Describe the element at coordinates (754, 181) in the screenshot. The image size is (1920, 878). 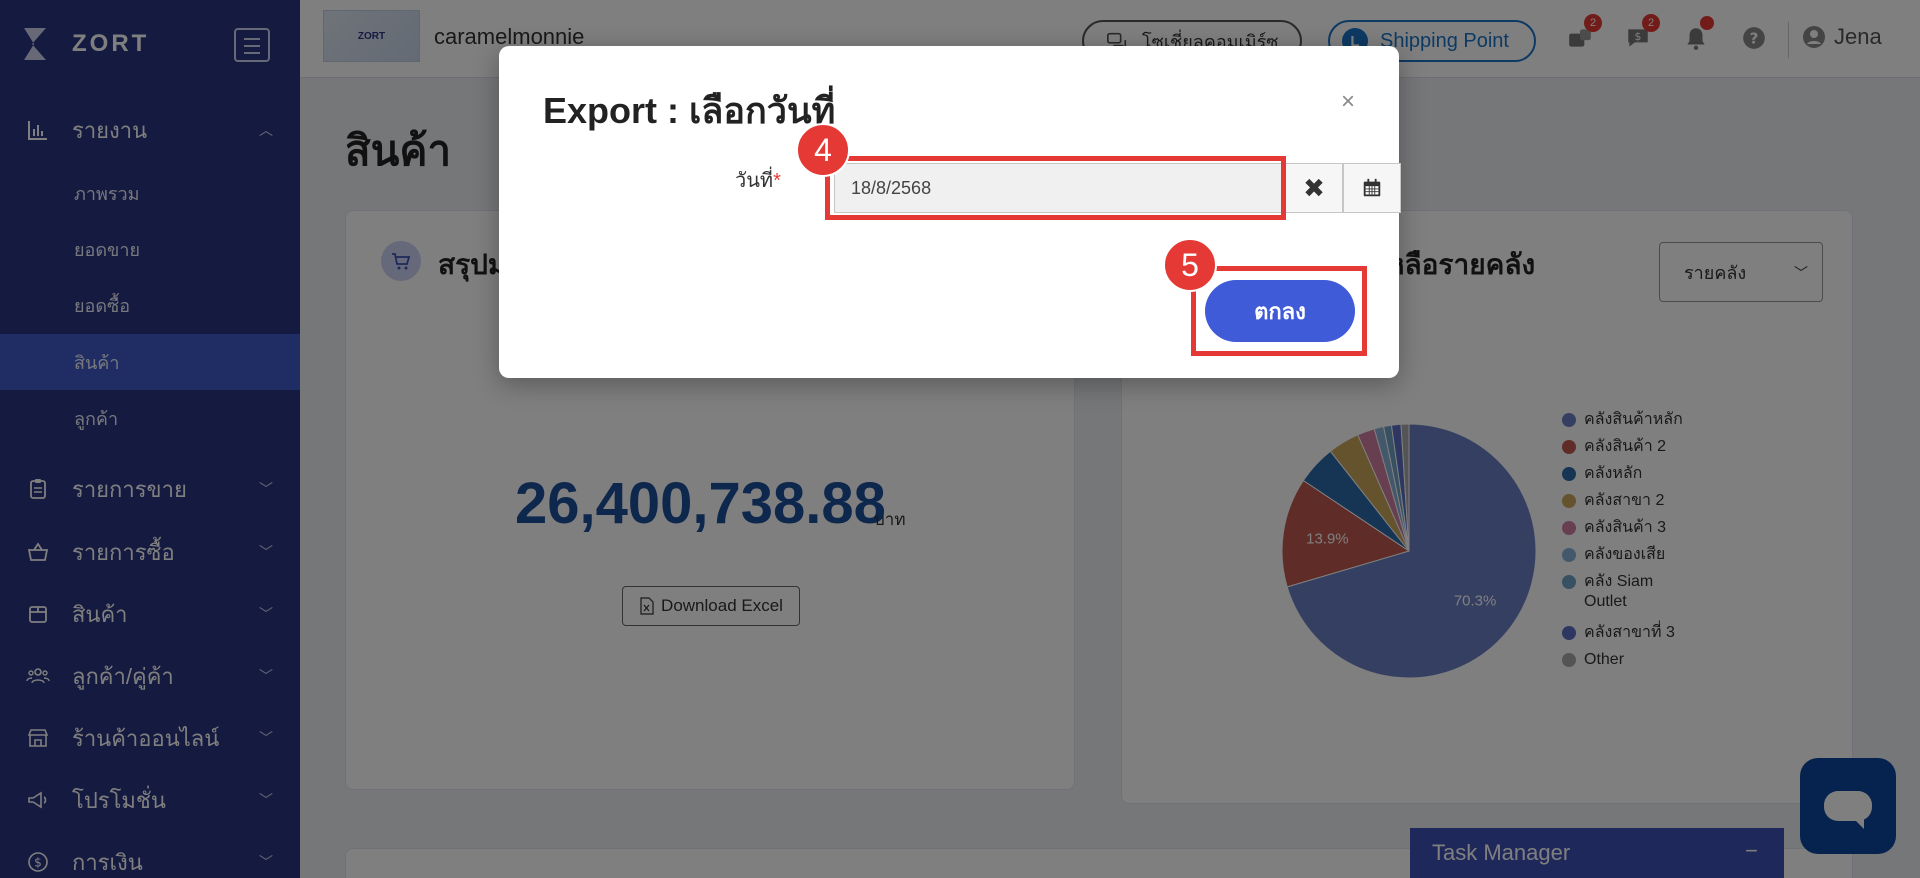
I see `date-label-text: วันที่` at that location.